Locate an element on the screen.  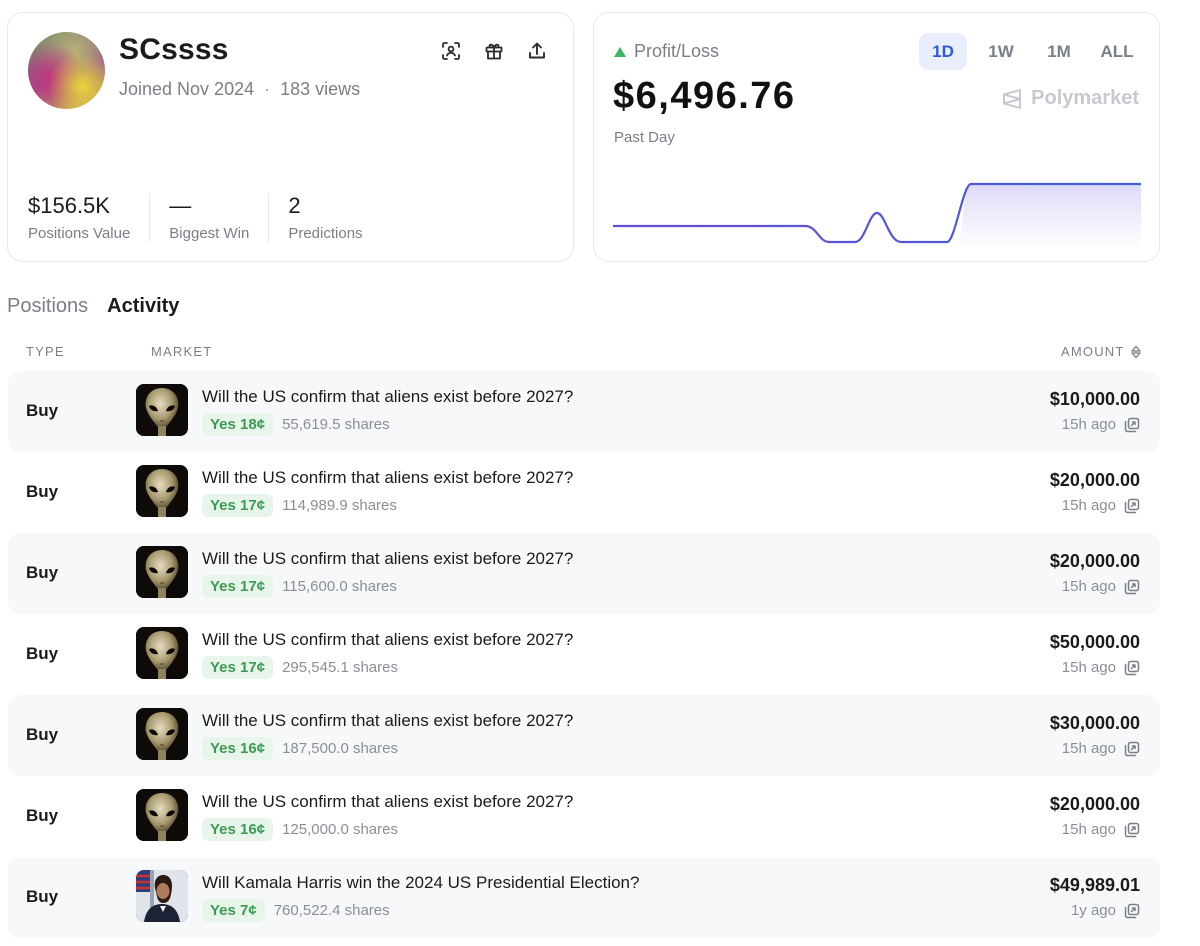
column-header-type: TYPE is located at coordinates (45, 351).